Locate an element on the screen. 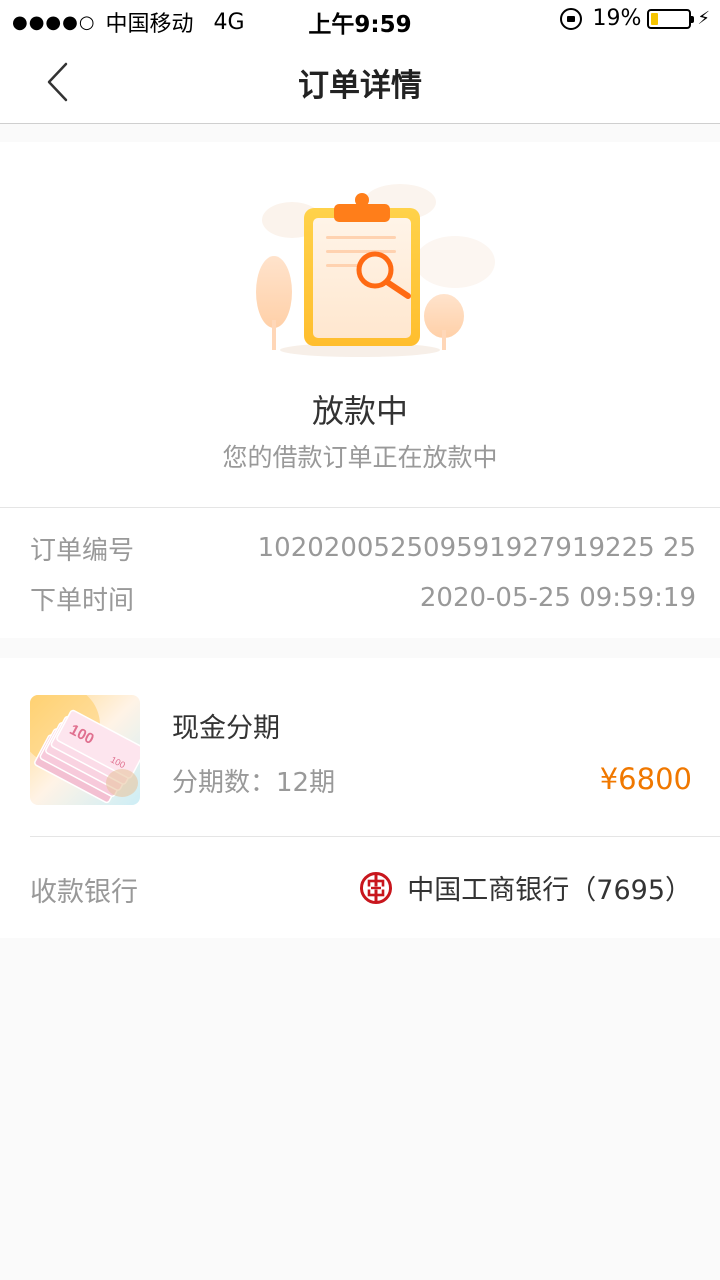  order-number-row: 订单编号 102020052509591927919225 25 is located at coordinates (363, 548).